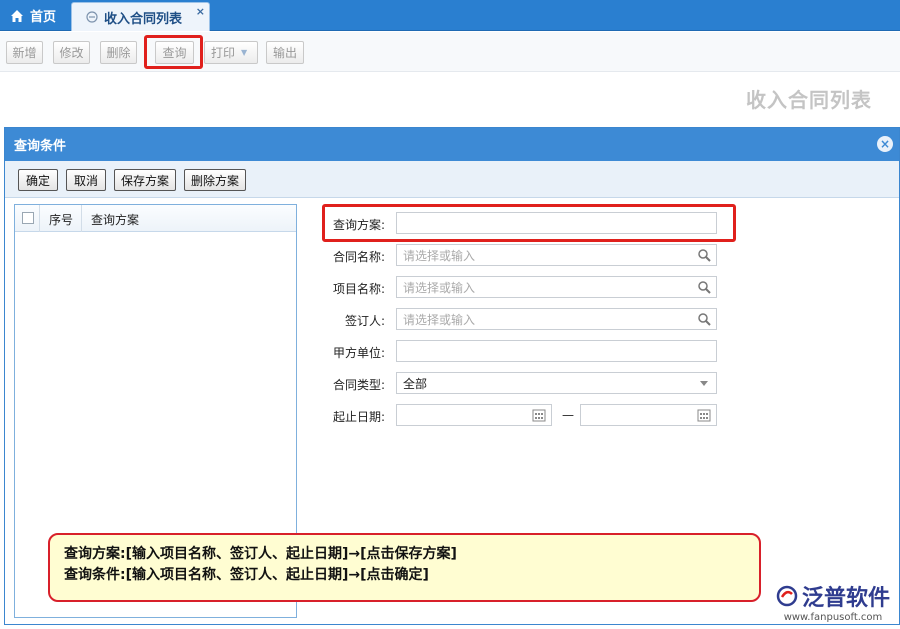  Describe the element at coordinates (200, 11) in the screenshot. I see `tab-close-icon: ×` at that location.